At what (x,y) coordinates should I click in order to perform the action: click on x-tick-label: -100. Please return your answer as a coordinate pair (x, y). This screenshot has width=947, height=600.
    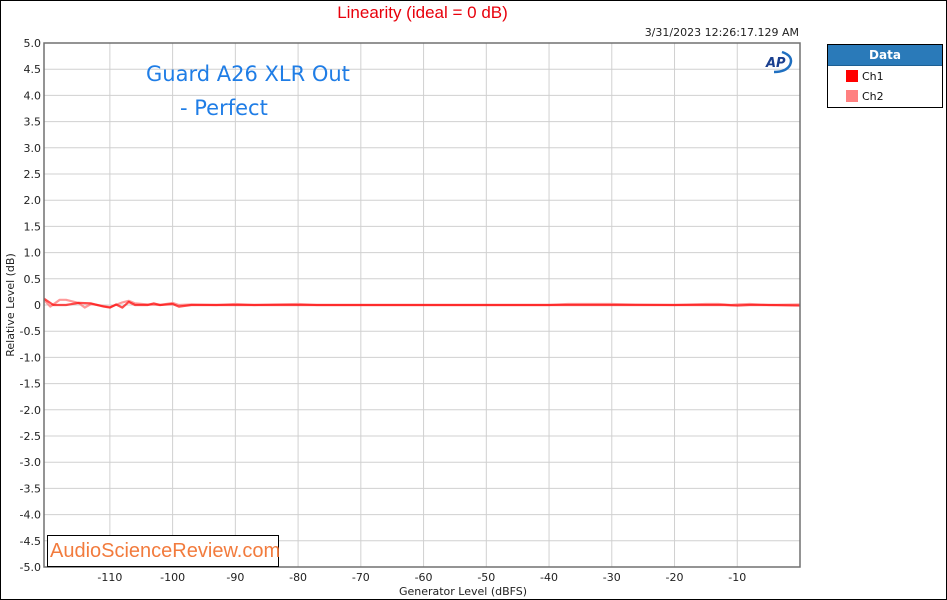
    Looking at the image, I should click on (172, 577).